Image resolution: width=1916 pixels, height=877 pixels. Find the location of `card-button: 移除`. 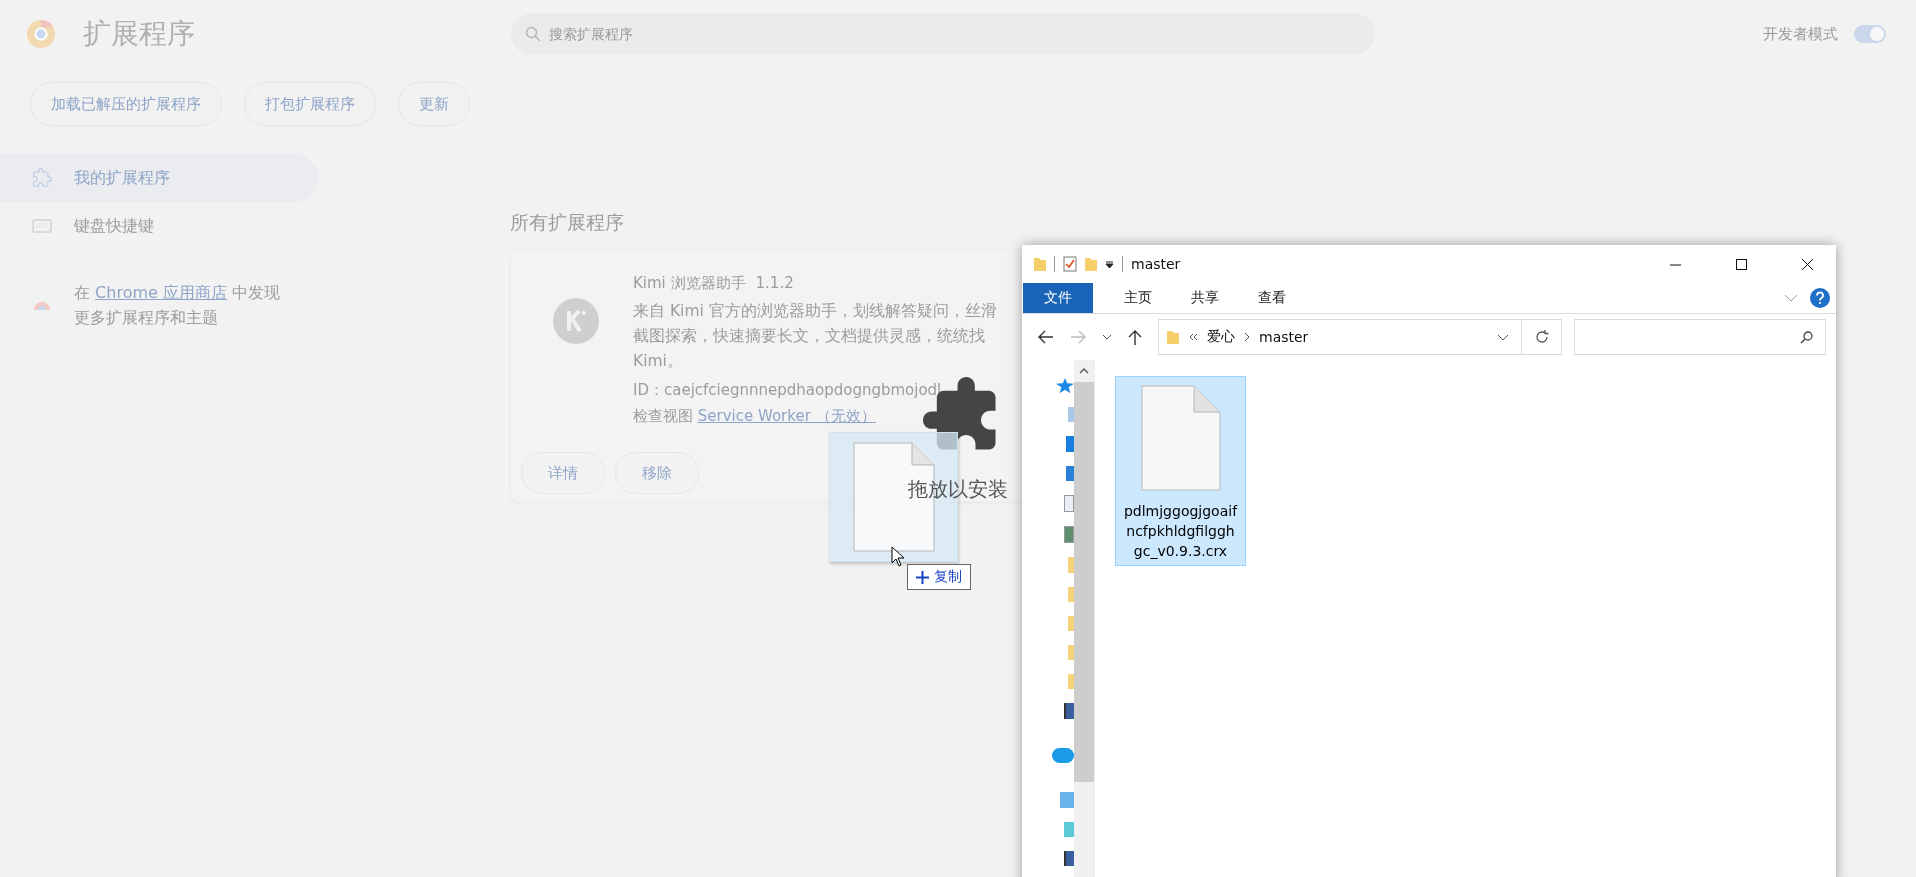

card-button: 移除 is located at coordinates (657, 473).